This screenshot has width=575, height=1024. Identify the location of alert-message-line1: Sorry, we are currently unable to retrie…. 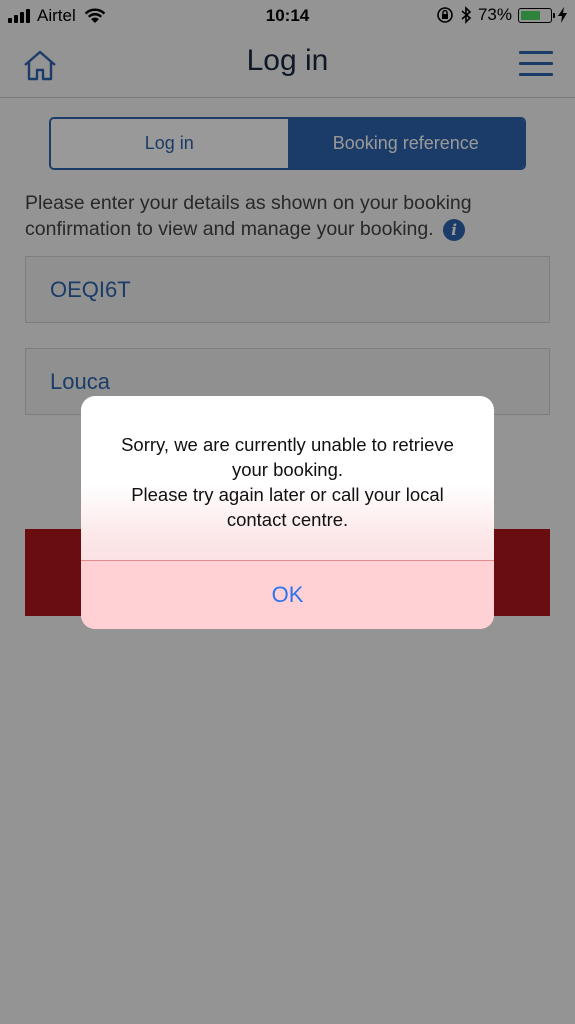
(287, 457).